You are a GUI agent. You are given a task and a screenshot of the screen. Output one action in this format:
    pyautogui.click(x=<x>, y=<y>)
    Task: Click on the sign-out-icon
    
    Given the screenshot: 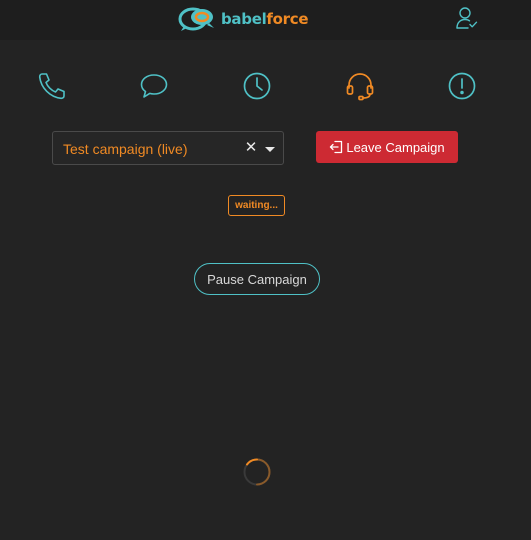 What is the action you would take?
    pyautogui.click(x=336, y=147)
    